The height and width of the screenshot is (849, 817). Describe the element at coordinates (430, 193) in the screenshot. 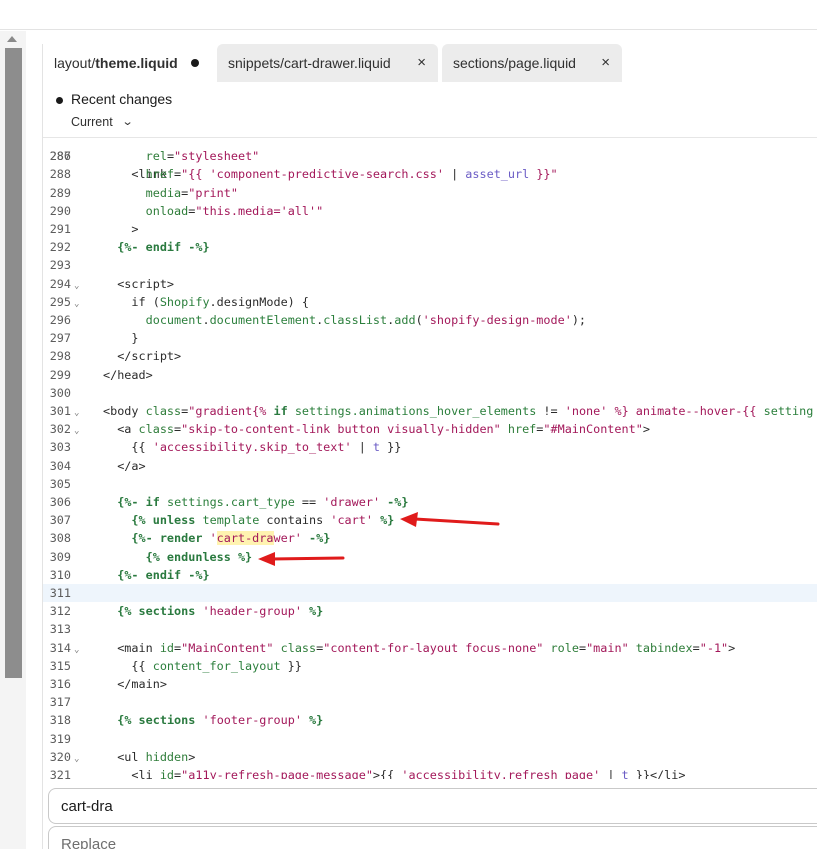

I see `code-line: 289 media="print"` at that location.